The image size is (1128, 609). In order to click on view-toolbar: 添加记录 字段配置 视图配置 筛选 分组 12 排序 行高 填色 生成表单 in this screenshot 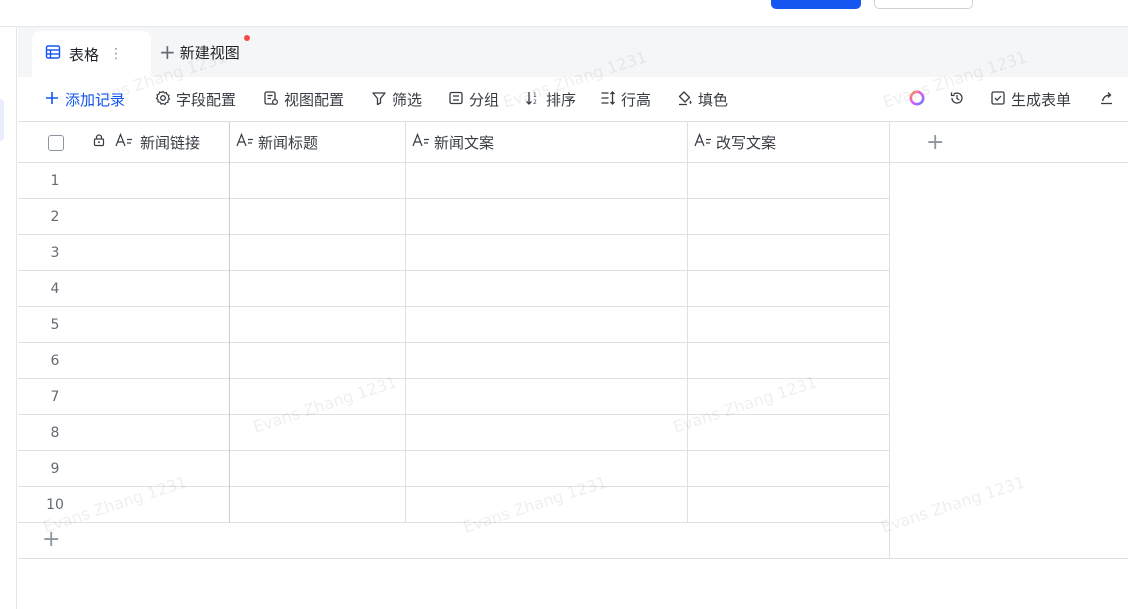, I will do `click(573, 99)`.